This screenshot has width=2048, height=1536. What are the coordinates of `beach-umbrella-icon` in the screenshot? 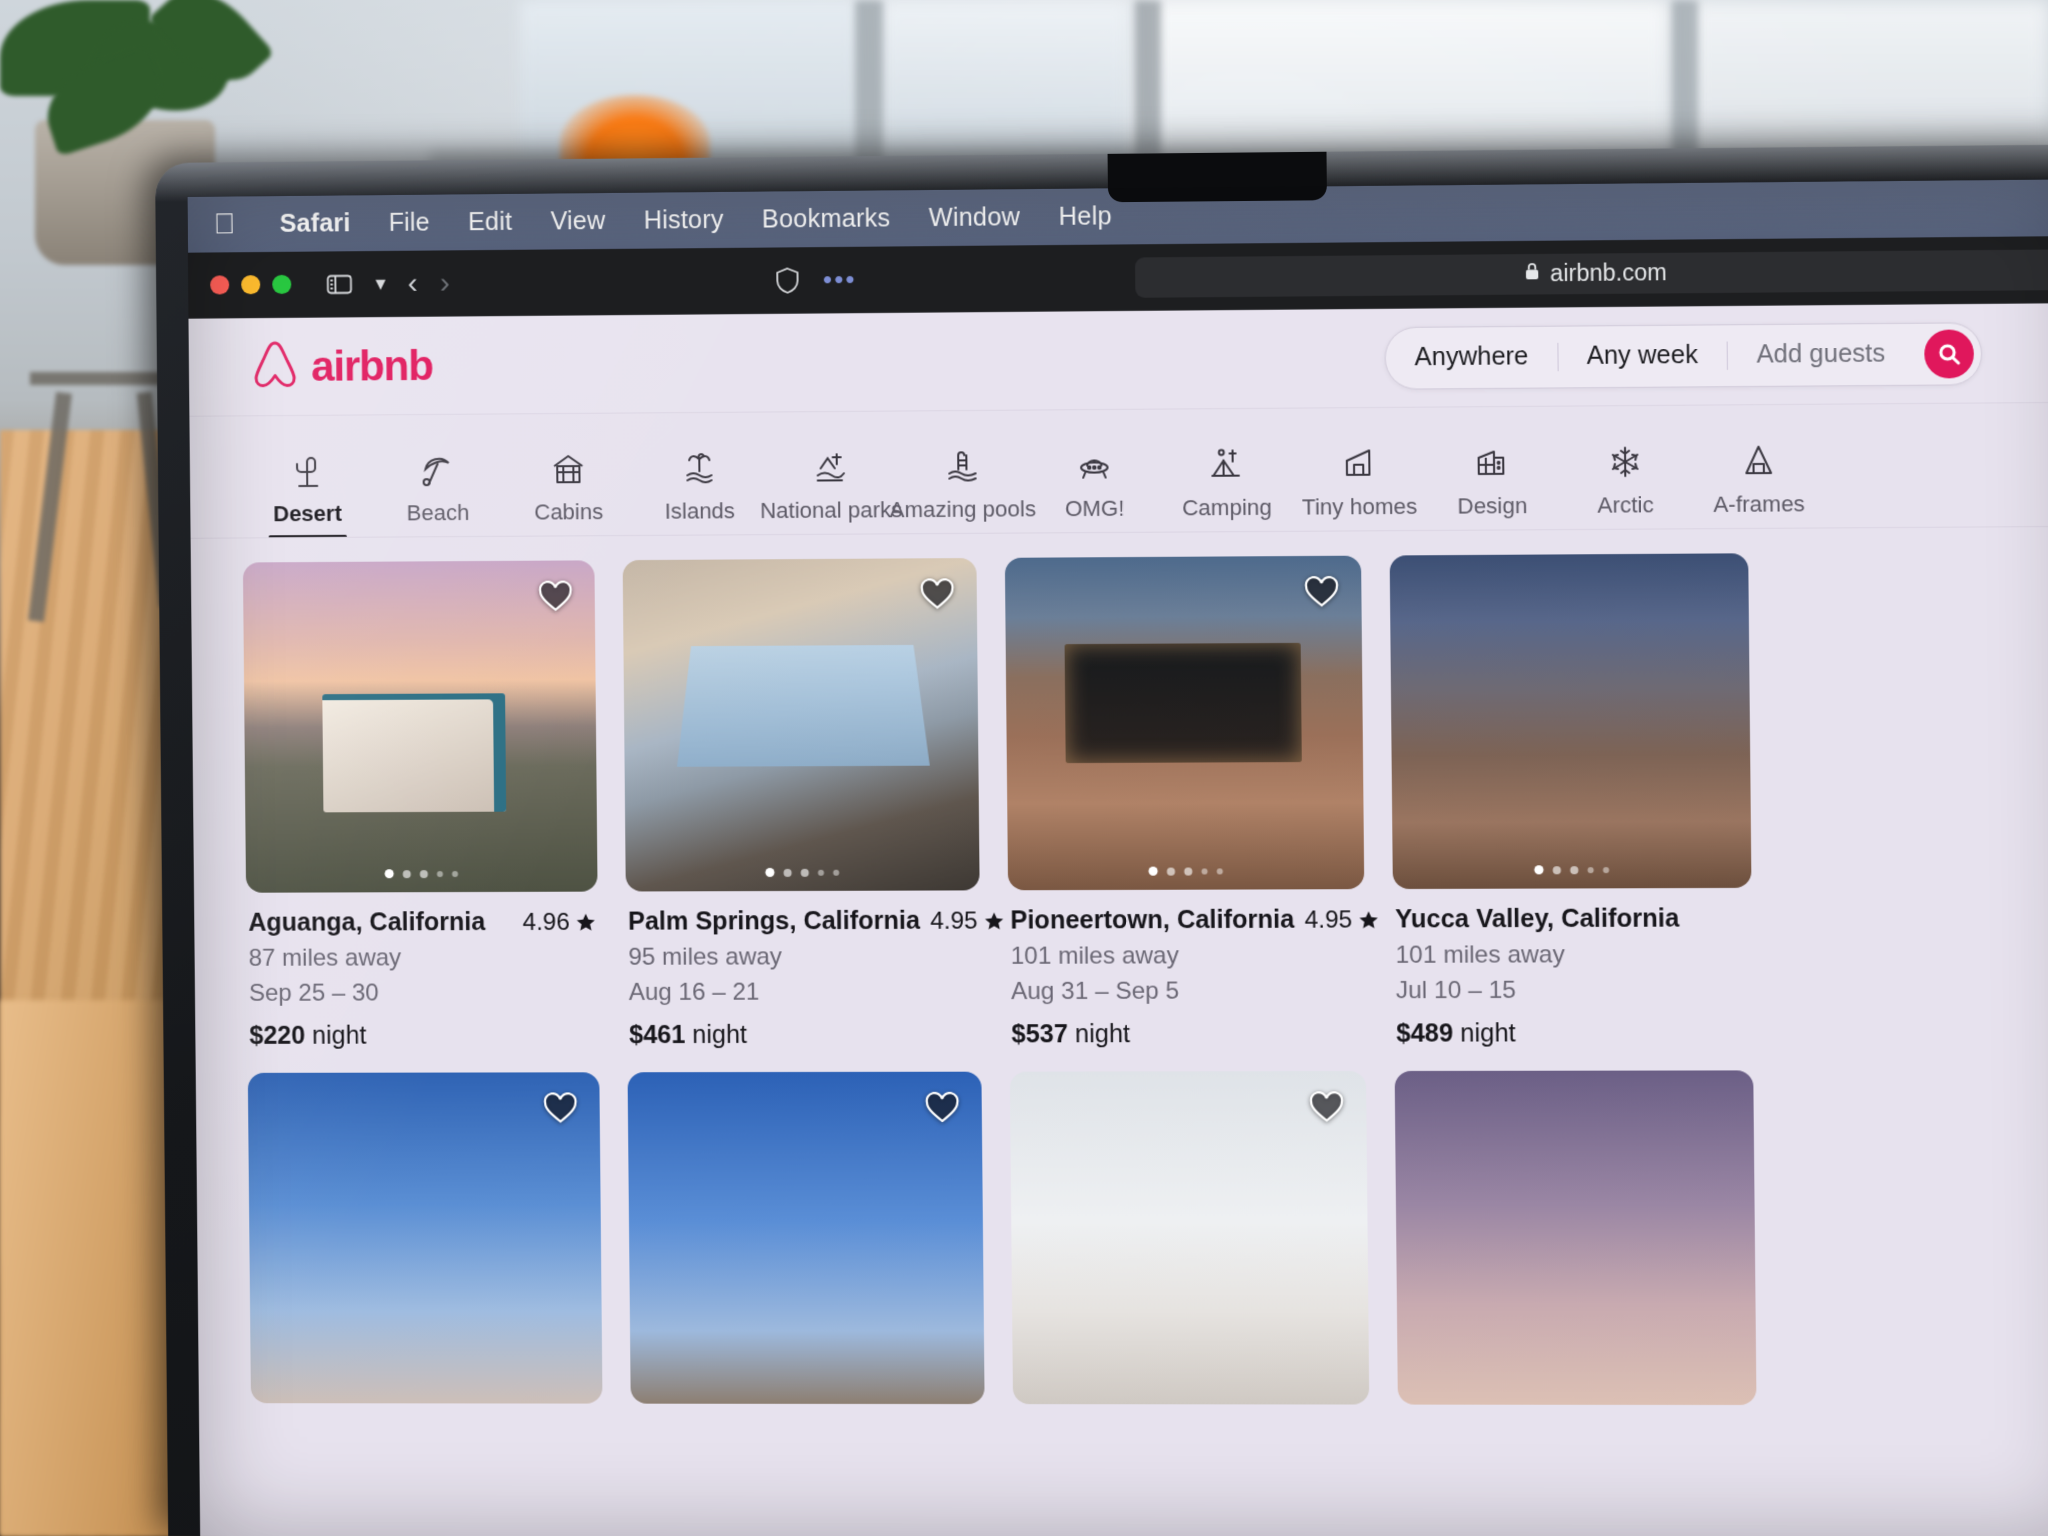 It's located at (437, 470).